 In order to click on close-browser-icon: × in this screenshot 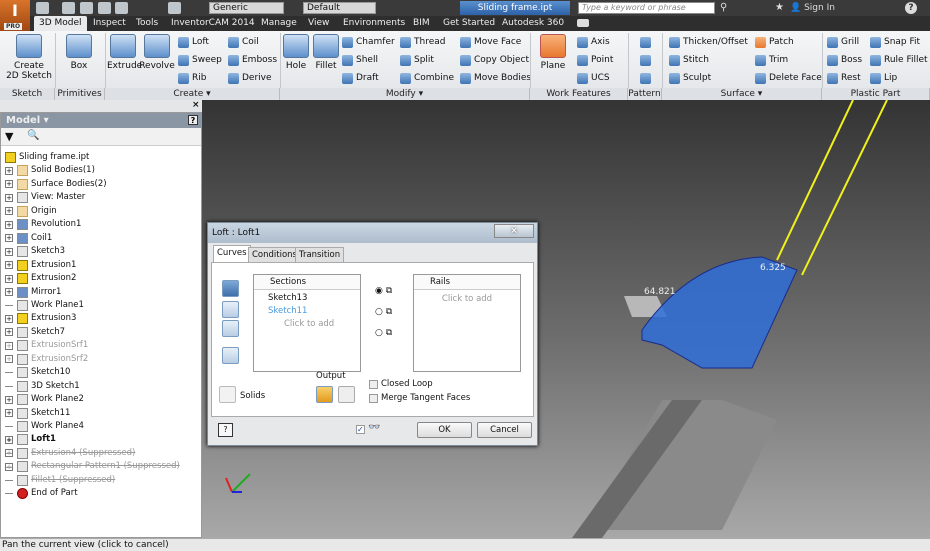, I will do `click(196, 105)`.